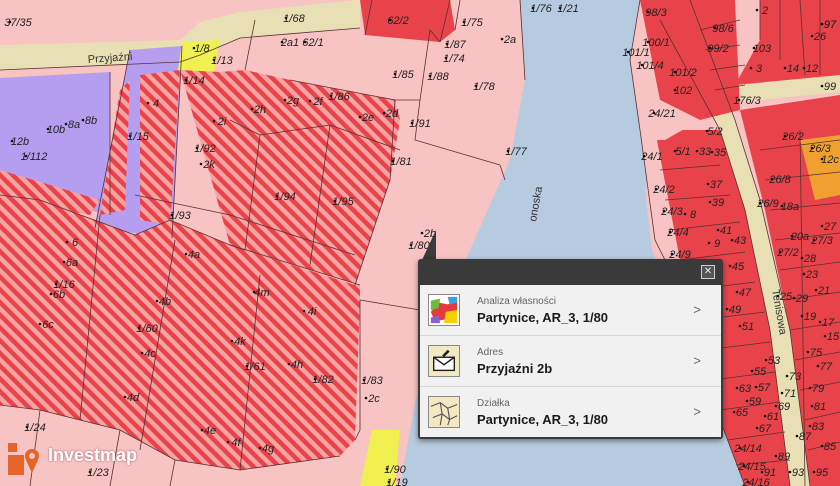  I want to click on parcel-label: 83, so click(818, 427).